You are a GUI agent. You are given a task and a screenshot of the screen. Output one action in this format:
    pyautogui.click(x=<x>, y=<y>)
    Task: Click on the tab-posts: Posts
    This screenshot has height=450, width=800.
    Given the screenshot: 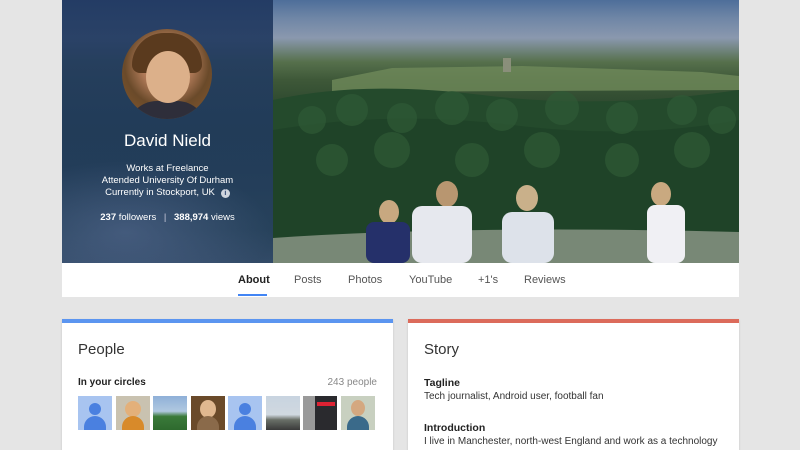 What is the action you would take?
    pyautogui.click(x=308, y=280)
    